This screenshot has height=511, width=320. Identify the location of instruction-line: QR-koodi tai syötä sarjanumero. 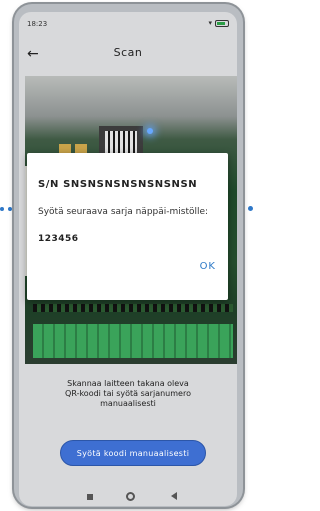
(128, 393).